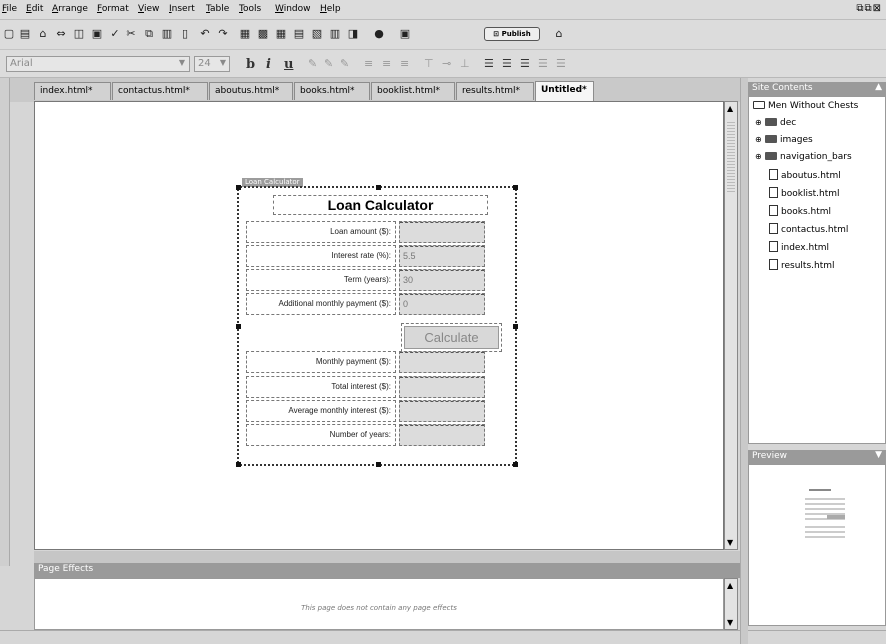 The width and height of the screenshot is (886, 644). Describe the element at coordinates (251, 91) in the screenshot. I see `tab-aboutus: aboutus.html*` at that location.